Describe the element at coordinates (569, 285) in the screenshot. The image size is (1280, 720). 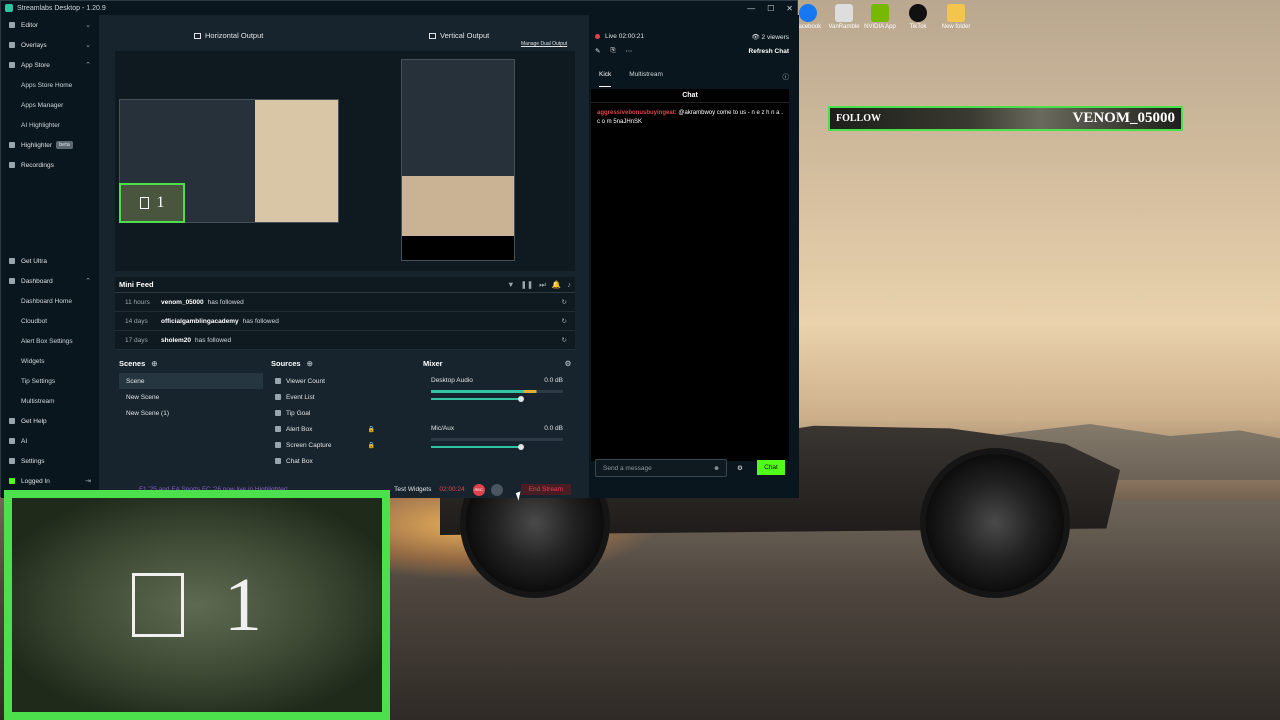
I see `volume-icon: ♪` at that location.